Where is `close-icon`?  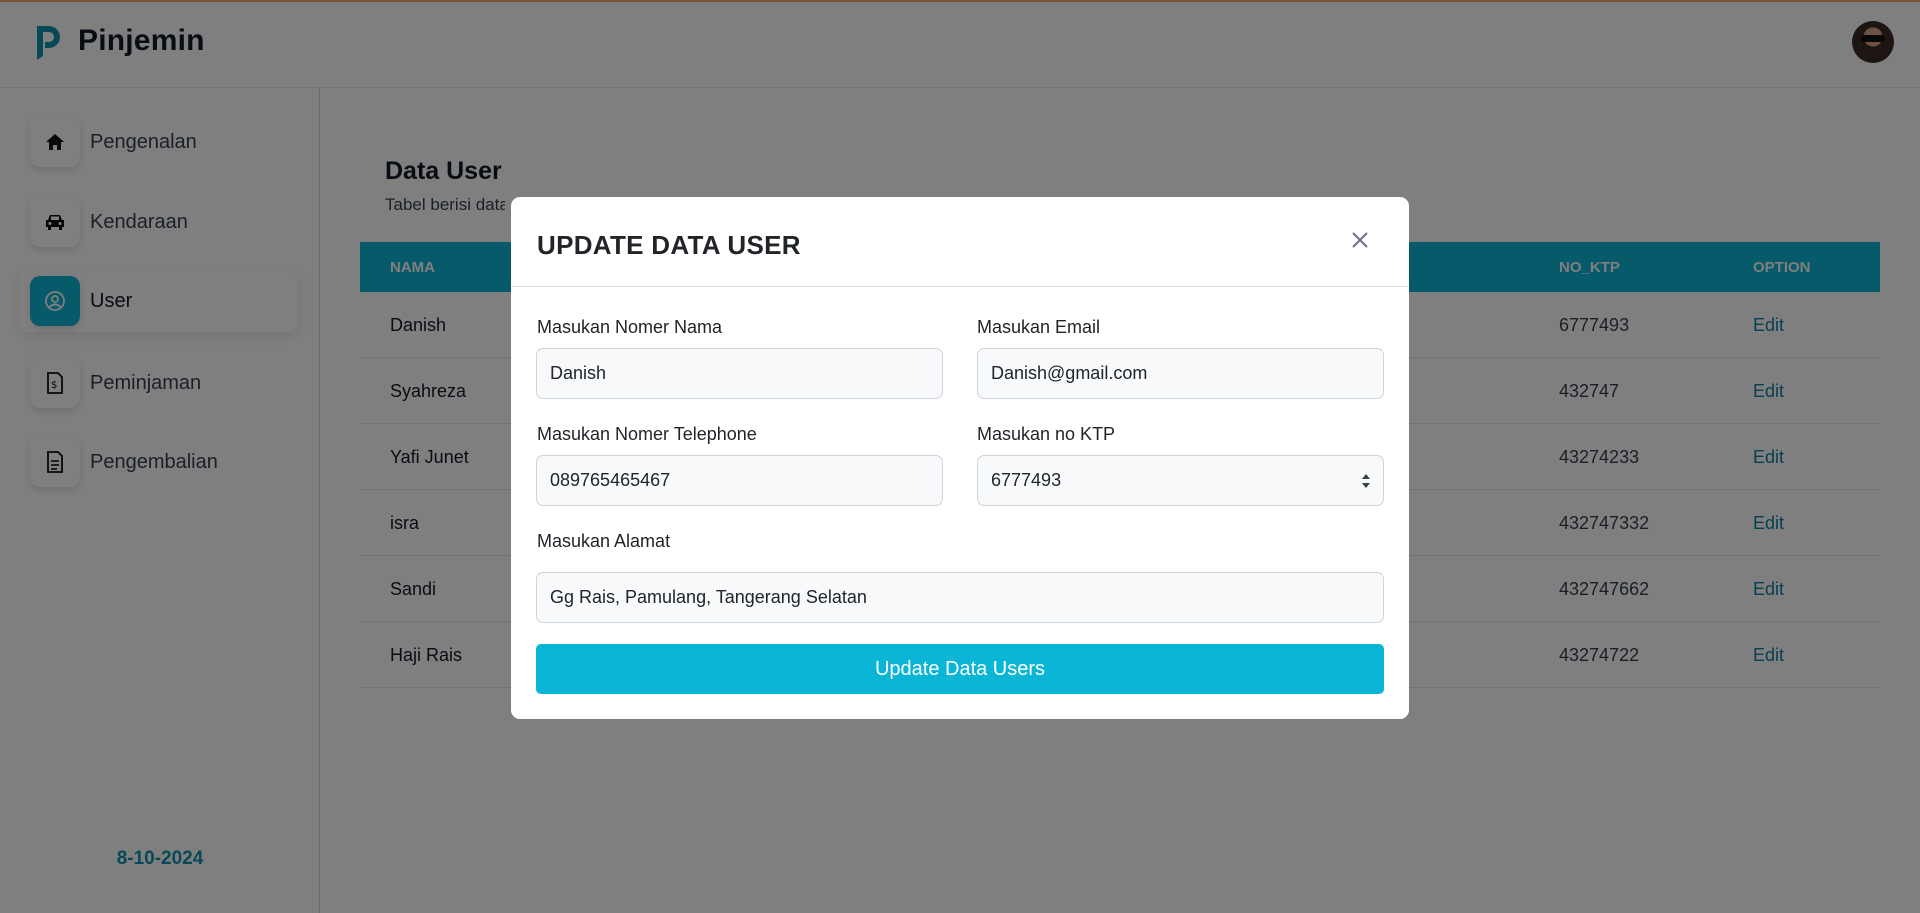
close-icon is located at coordinates (1360, 240).